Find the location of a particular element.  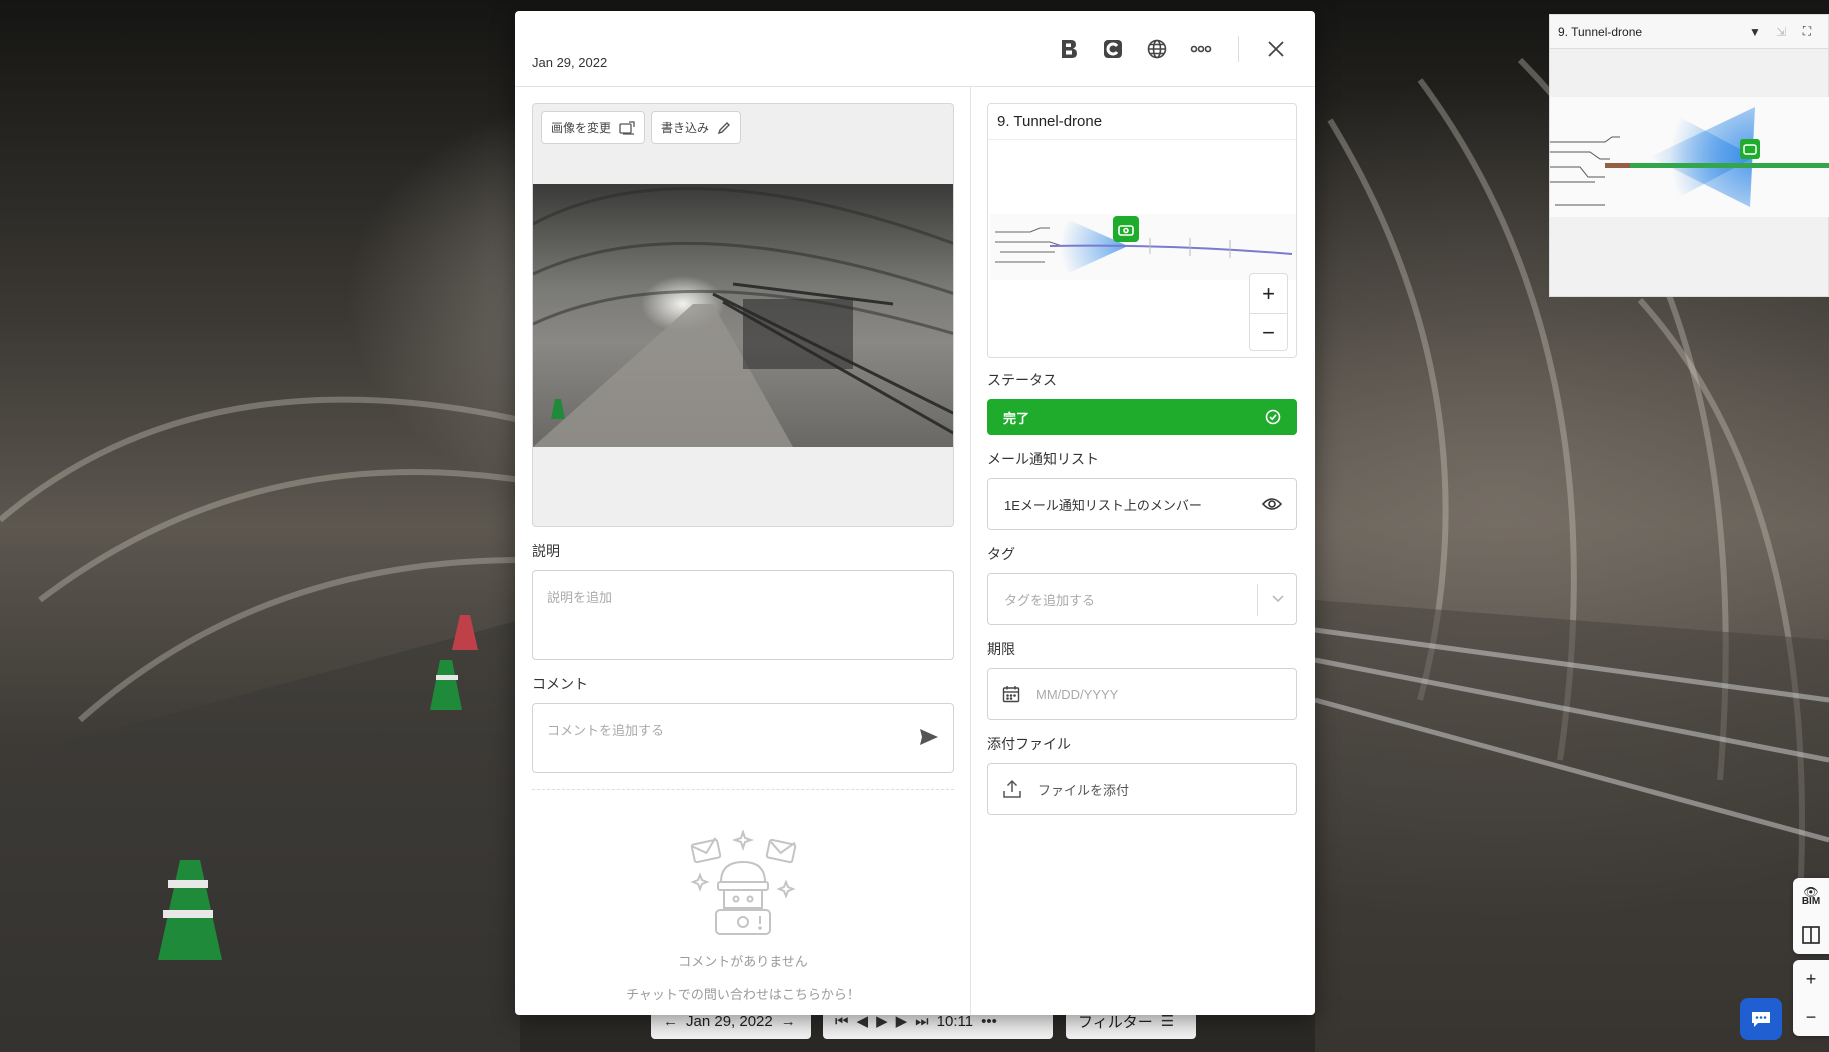

split-view-button is located at coordinates (1811, 935).